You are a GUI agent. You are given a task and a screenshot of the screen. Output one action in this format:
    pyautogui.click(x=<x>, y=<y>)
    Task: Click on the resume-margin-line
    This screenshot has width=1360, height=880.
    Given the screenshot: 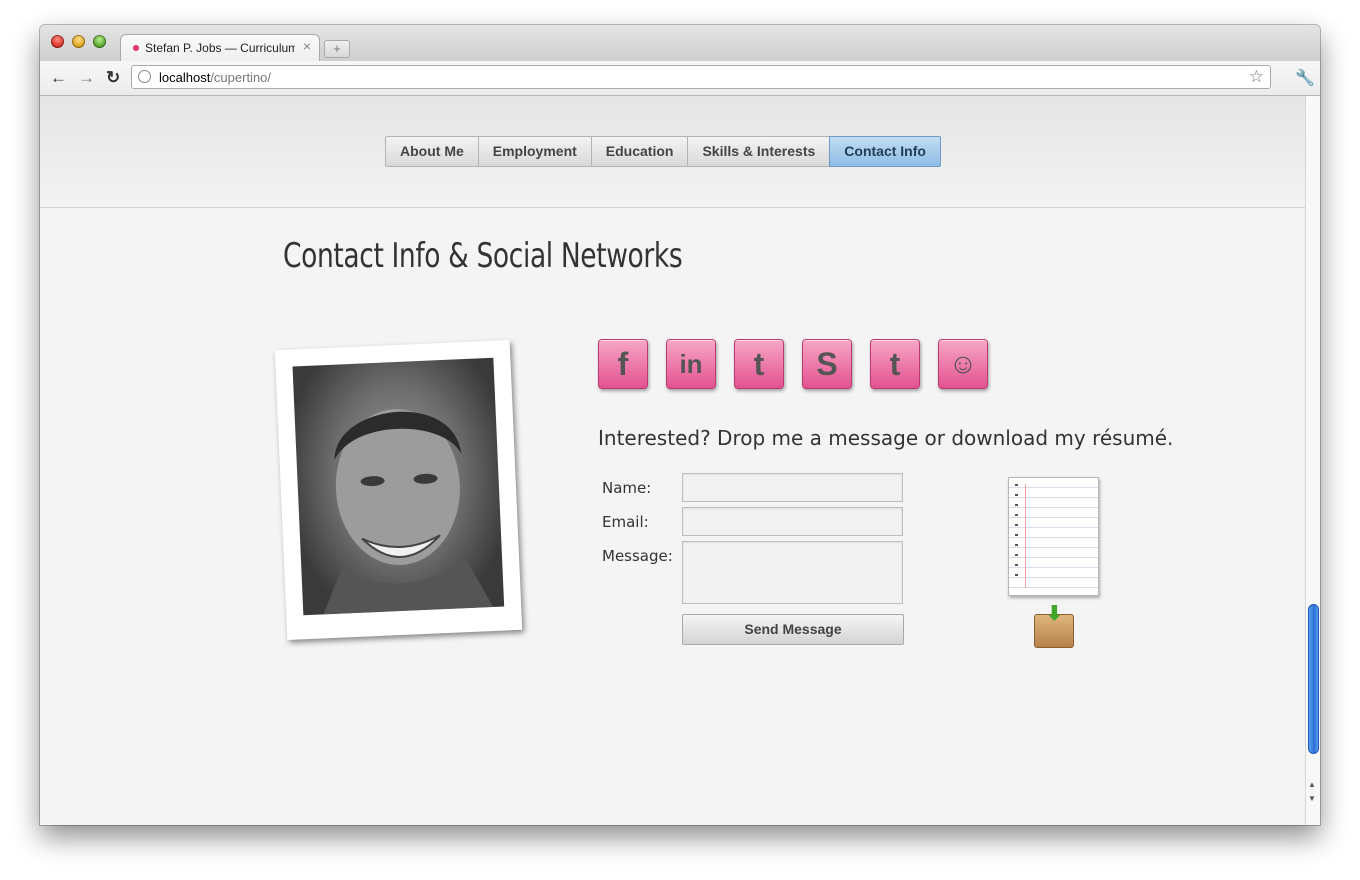 What is the action you would take?
    pyautogui.click(x=1025, y=536)
    